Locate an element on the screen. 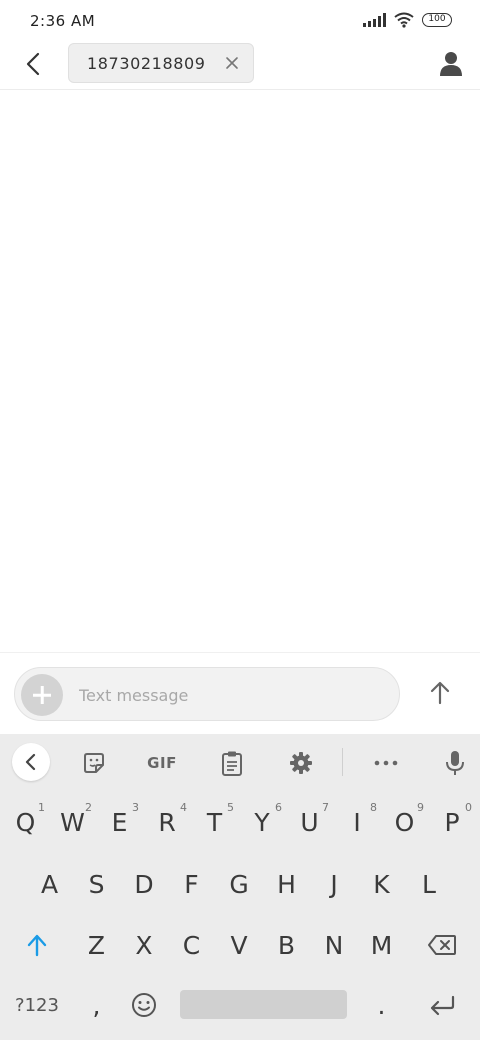  key-u: U7 is located at coordinates (309, 822).